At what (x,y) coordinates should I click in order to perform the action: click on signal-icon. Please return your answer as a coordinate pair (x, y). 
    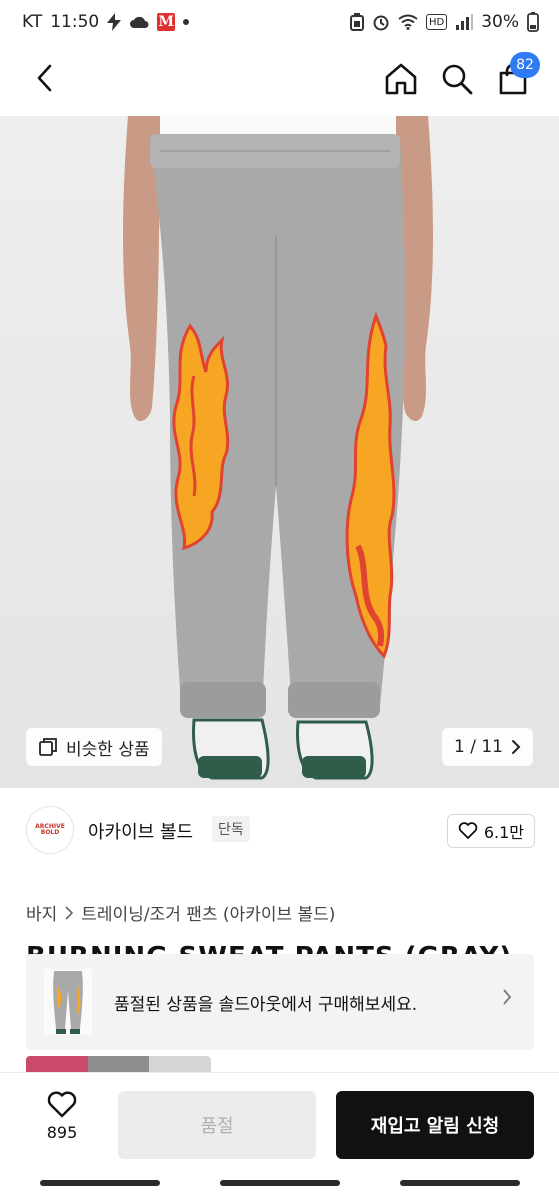
    Looking at the image, I should click on (464, 22).